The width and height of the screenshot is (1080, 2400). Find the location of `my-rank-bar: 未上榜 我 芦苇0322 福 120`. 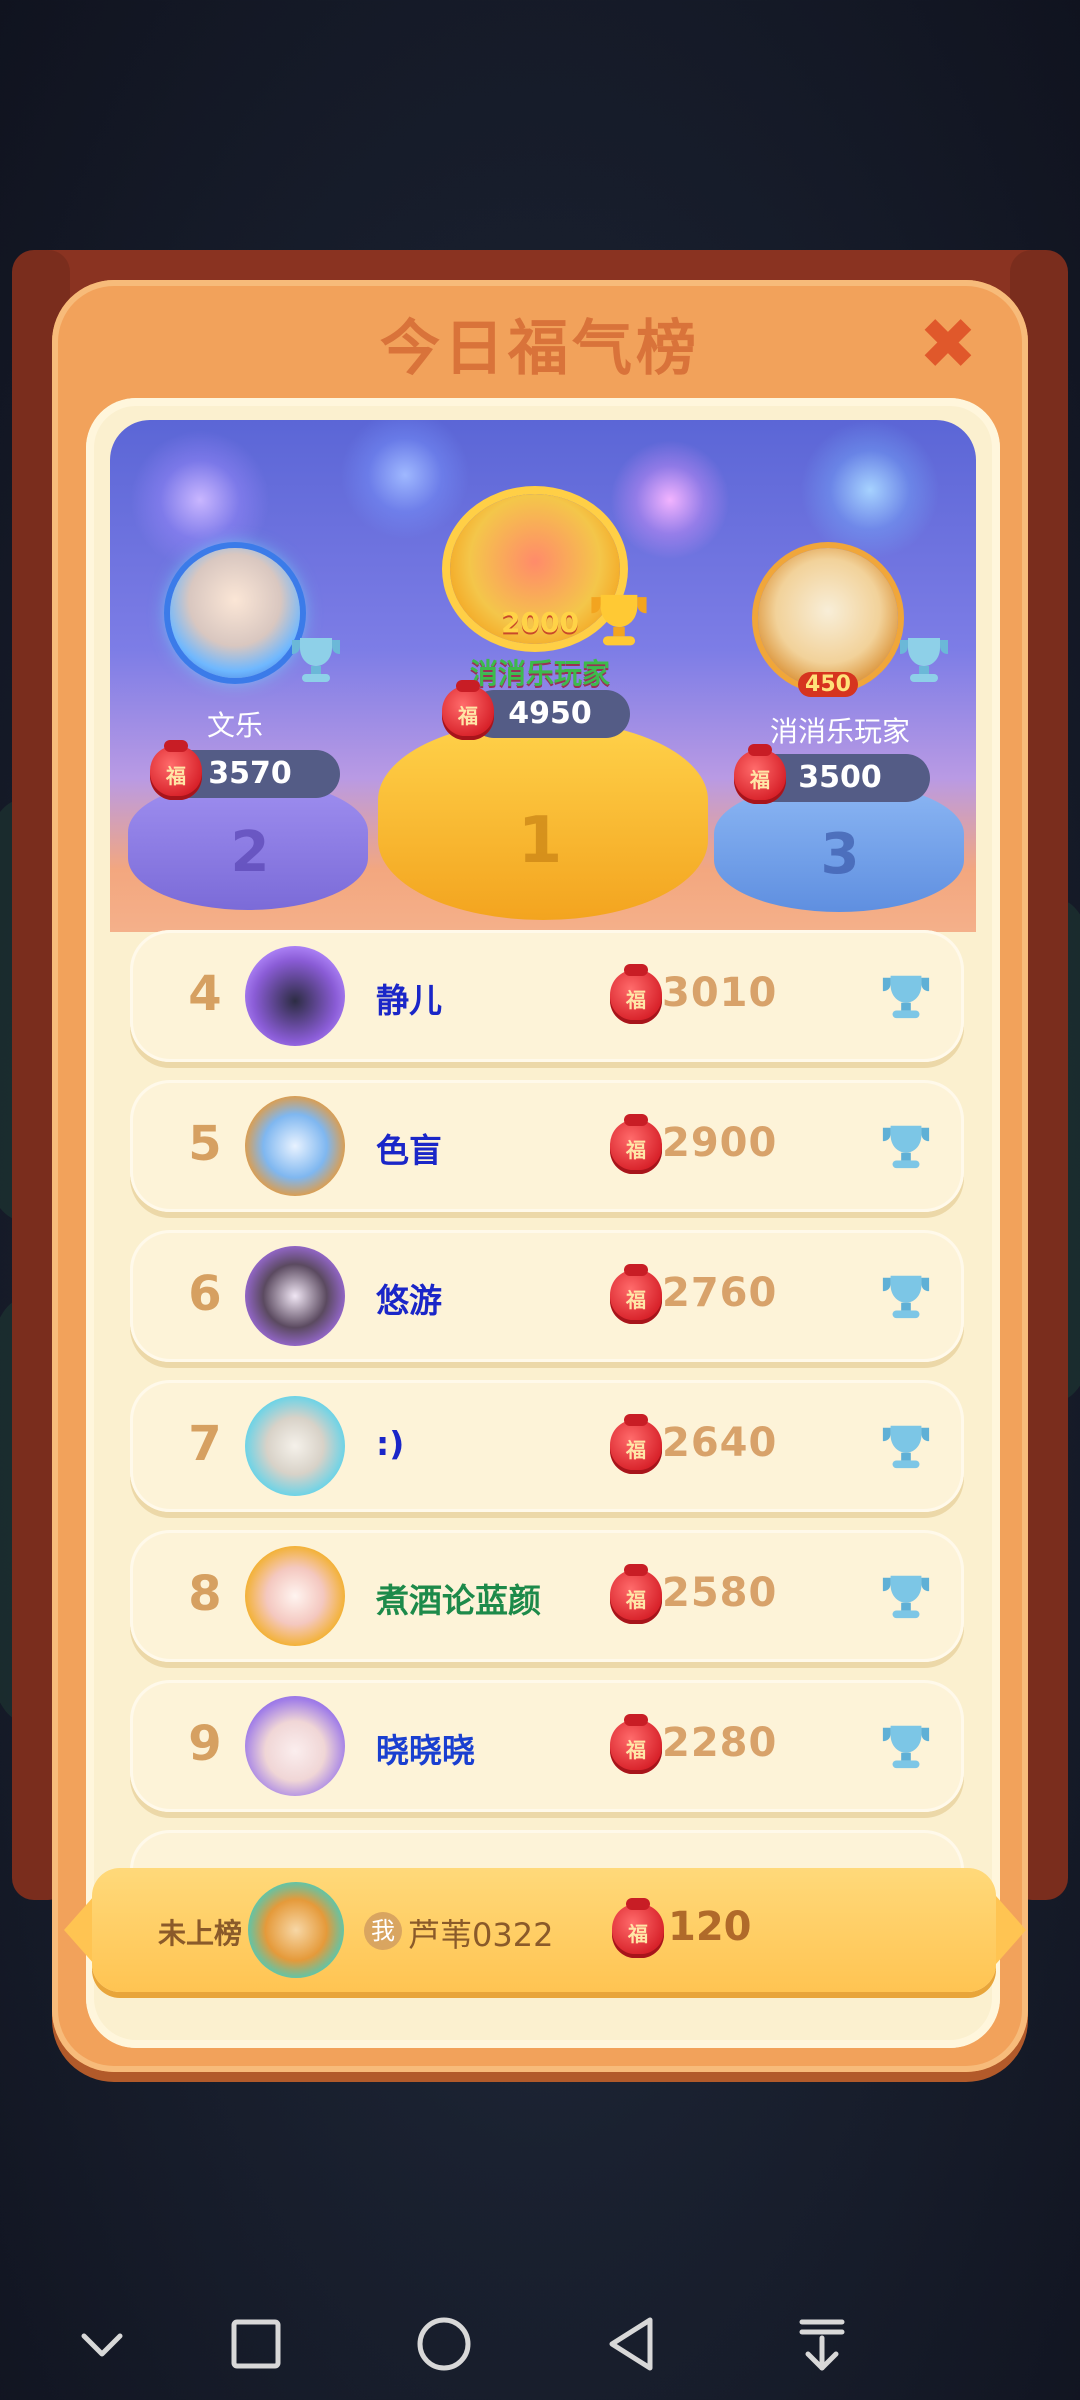

my-rank-bar: 未上榜 我 芦苇0322 福 120 is located at coordinates (544, 1930).